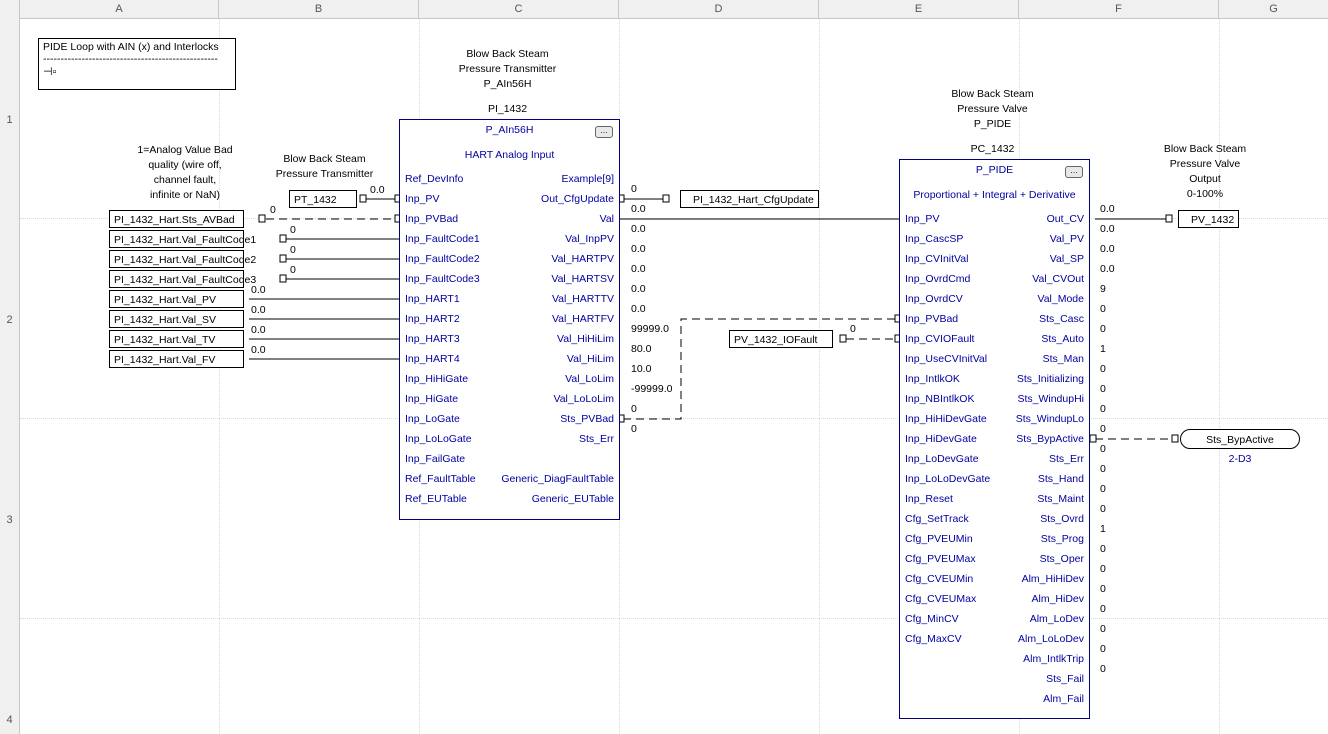 The image size is (1328, 734). Describe the element at coordinates (596, 439) in the screenshot. I see `ain-output-pin: Sts_Err` at that location.